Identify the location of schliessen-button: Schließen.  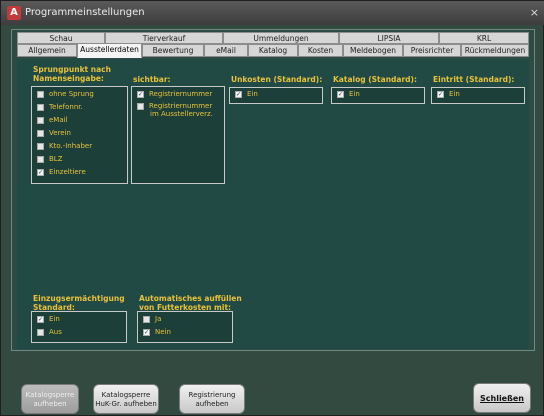
(502, 398).